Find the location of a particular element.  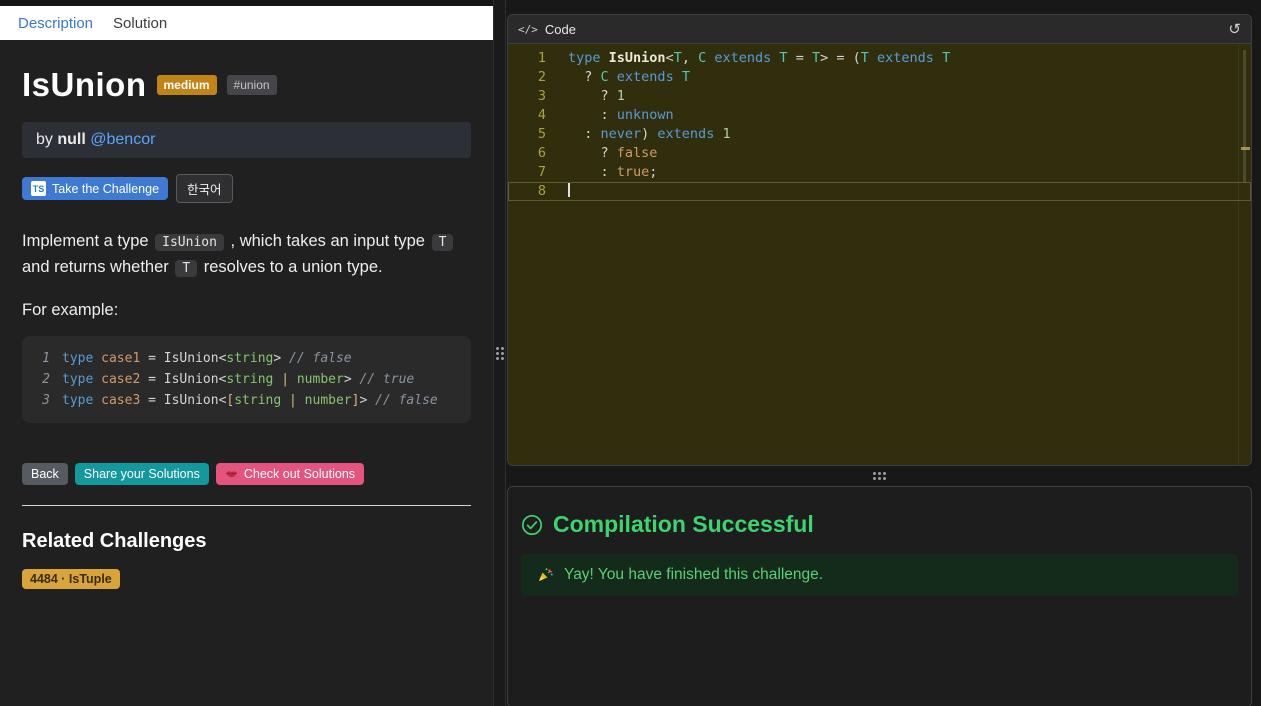

editor-line: 5 : never) extends 1 is located at coordinates (879, 134).